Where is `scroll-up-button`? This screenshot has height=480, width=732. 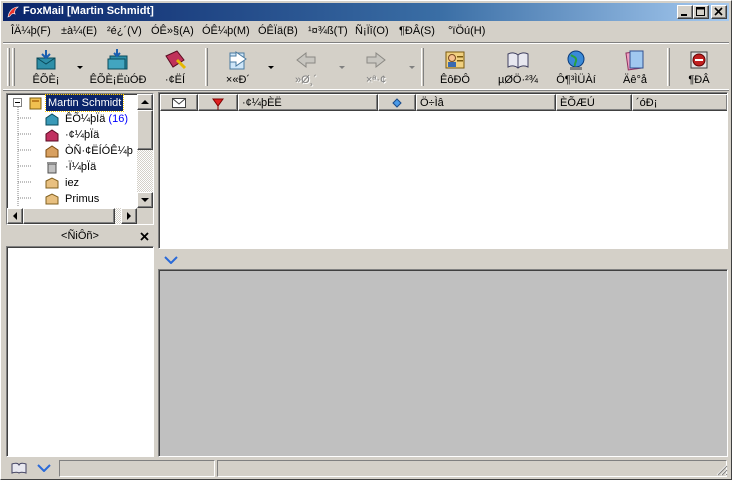
scroll-up-button is located at coordinates (145, 102).